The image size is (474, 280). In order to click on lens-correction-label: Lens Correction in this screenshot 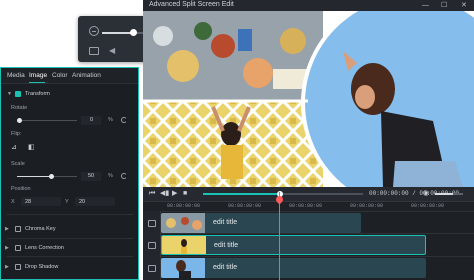, I will do `click(44, 248)`.